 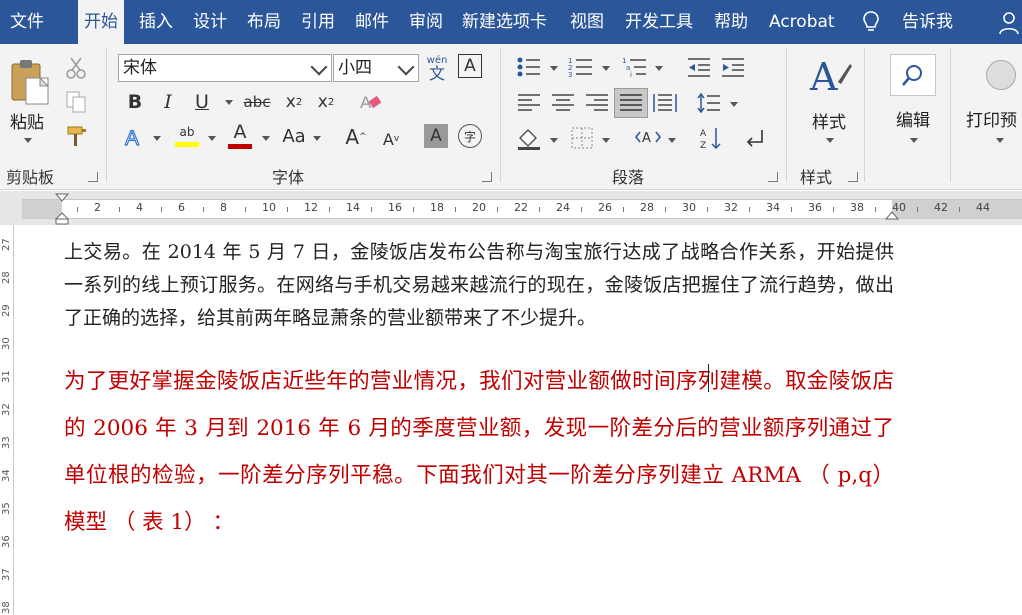 I want to click on horizontal-ruler: 2 4 6 8 10 12 14 16 18 20 22 24 26 28 30 32 34 36 38 40 42 44, so click(x=522, y=209).